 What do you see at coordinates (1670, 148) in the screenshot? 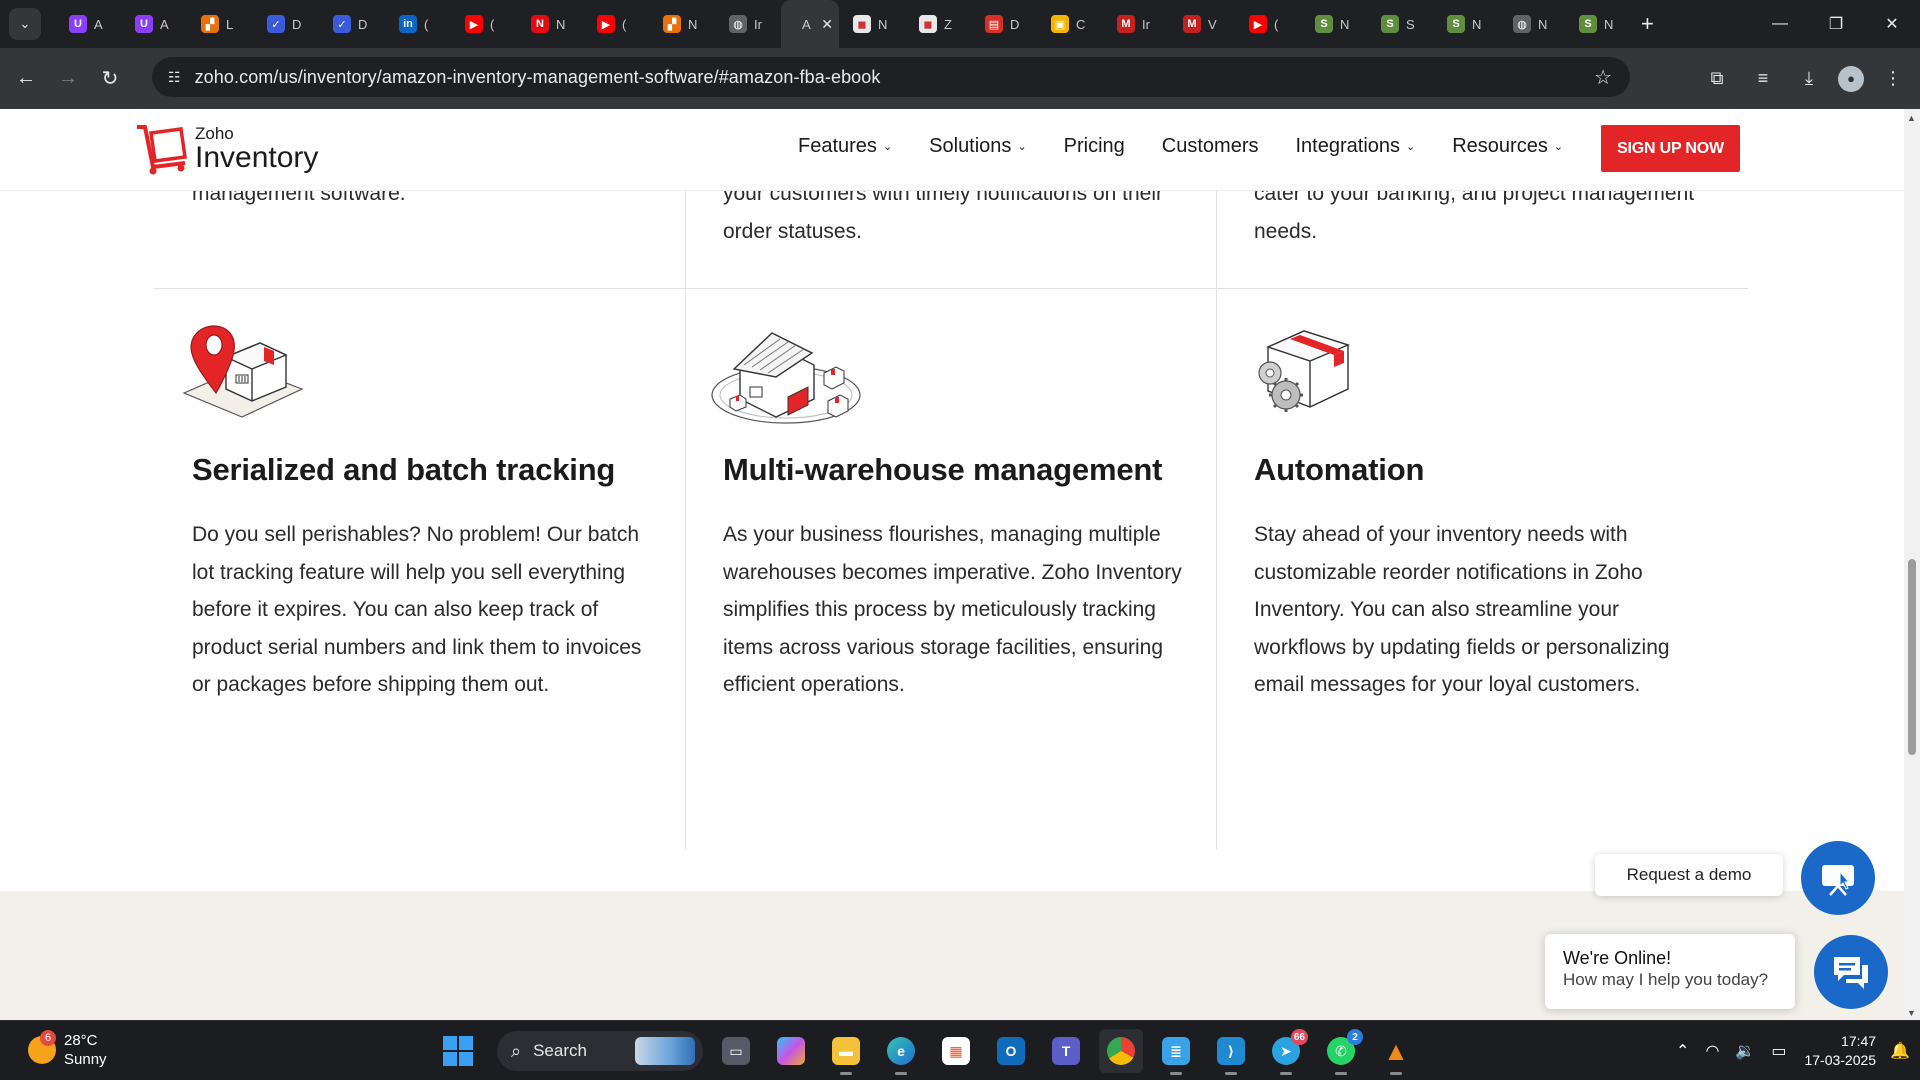
I see `sign-up-now-button: SIGN UP NOW` at bounding box center [1670, 148].